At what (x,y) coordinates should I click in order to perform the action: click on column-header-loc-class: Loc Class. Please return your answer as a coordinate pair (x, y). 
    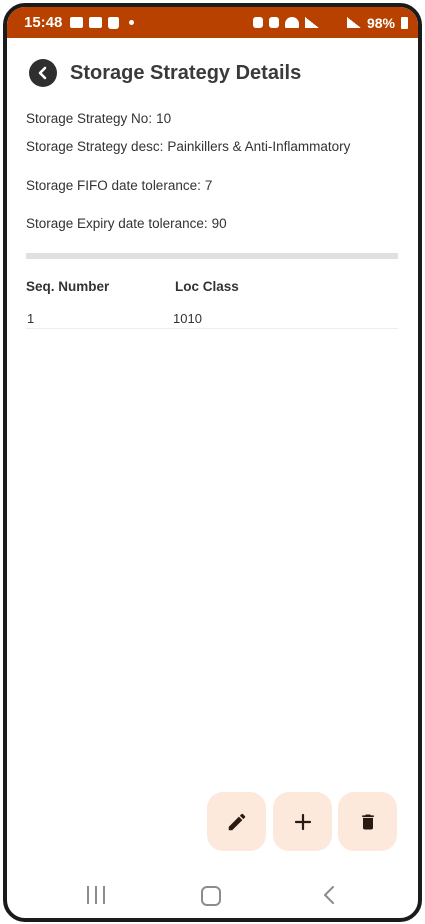
    Looking at the image, I should click on (207, 286).